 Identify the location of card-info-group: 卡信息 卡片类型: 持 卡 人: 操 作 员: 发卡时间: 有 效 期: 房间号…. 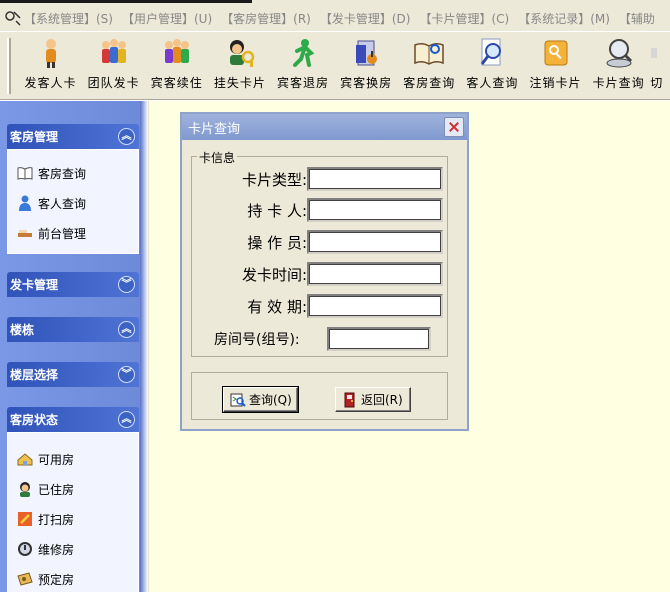
(319, 253).